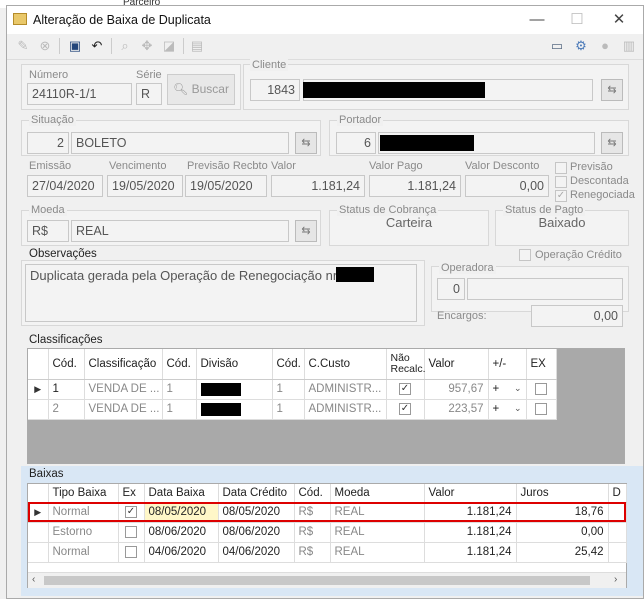 The image size is (644, 599). What do you see at coordinates (145, 186) in the screenshot?
I see `vencimento-field: 19/05/2020` at bounding box center [145, 186].